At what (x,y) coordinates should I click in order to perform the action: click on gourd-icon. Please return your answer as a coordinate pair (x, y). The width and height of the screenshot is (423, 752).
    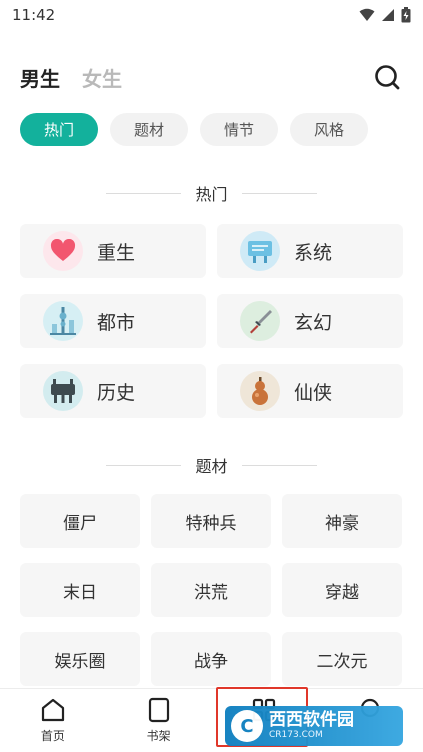
    Looking at the image, I should click on (260, 391).